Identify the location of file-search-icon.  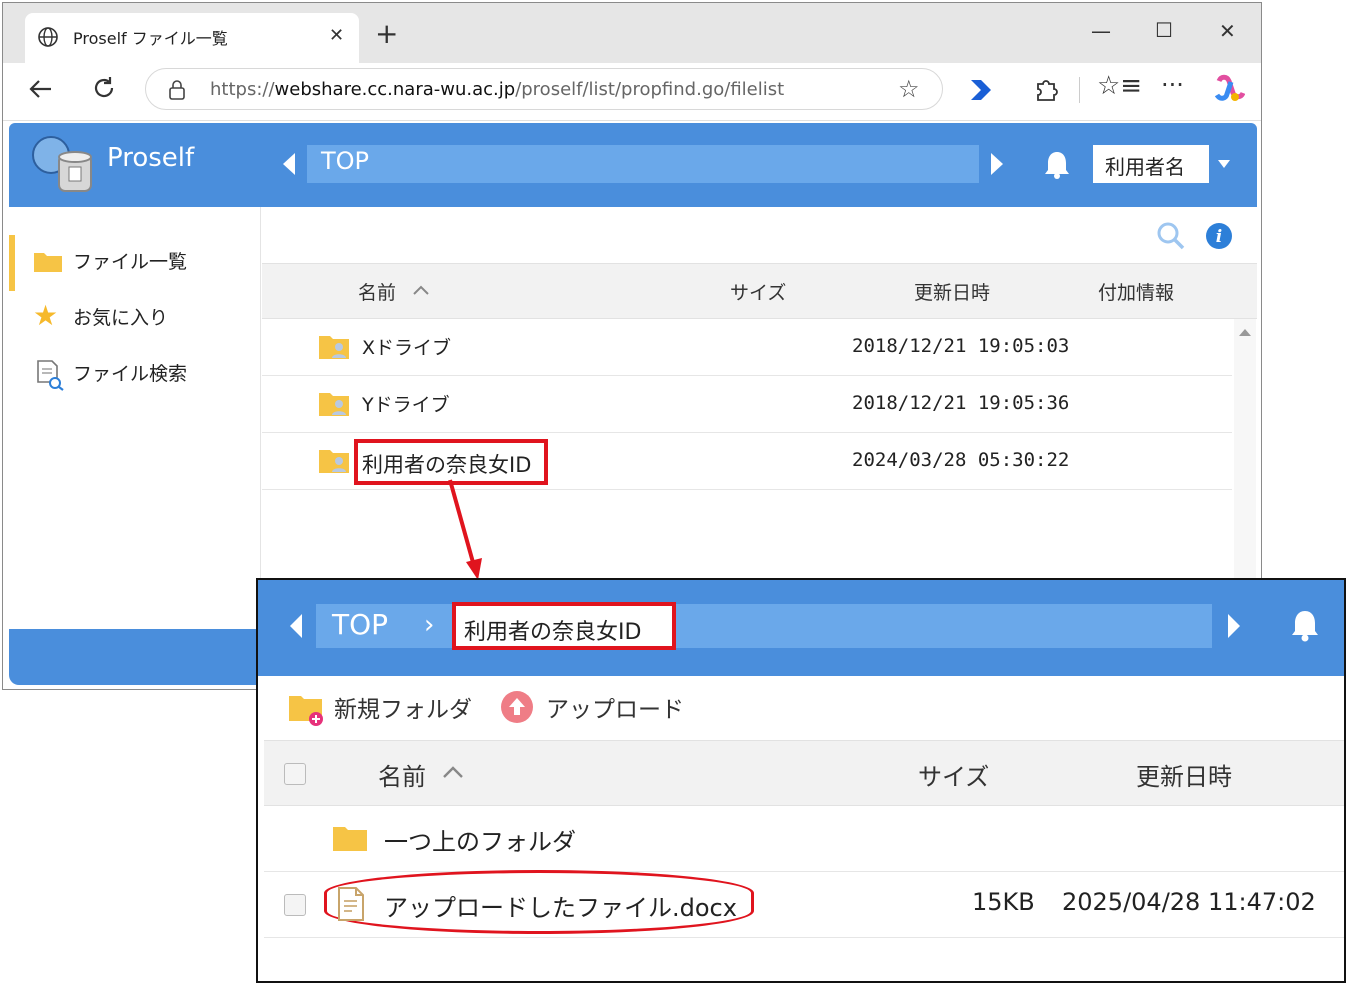
(50, 375).